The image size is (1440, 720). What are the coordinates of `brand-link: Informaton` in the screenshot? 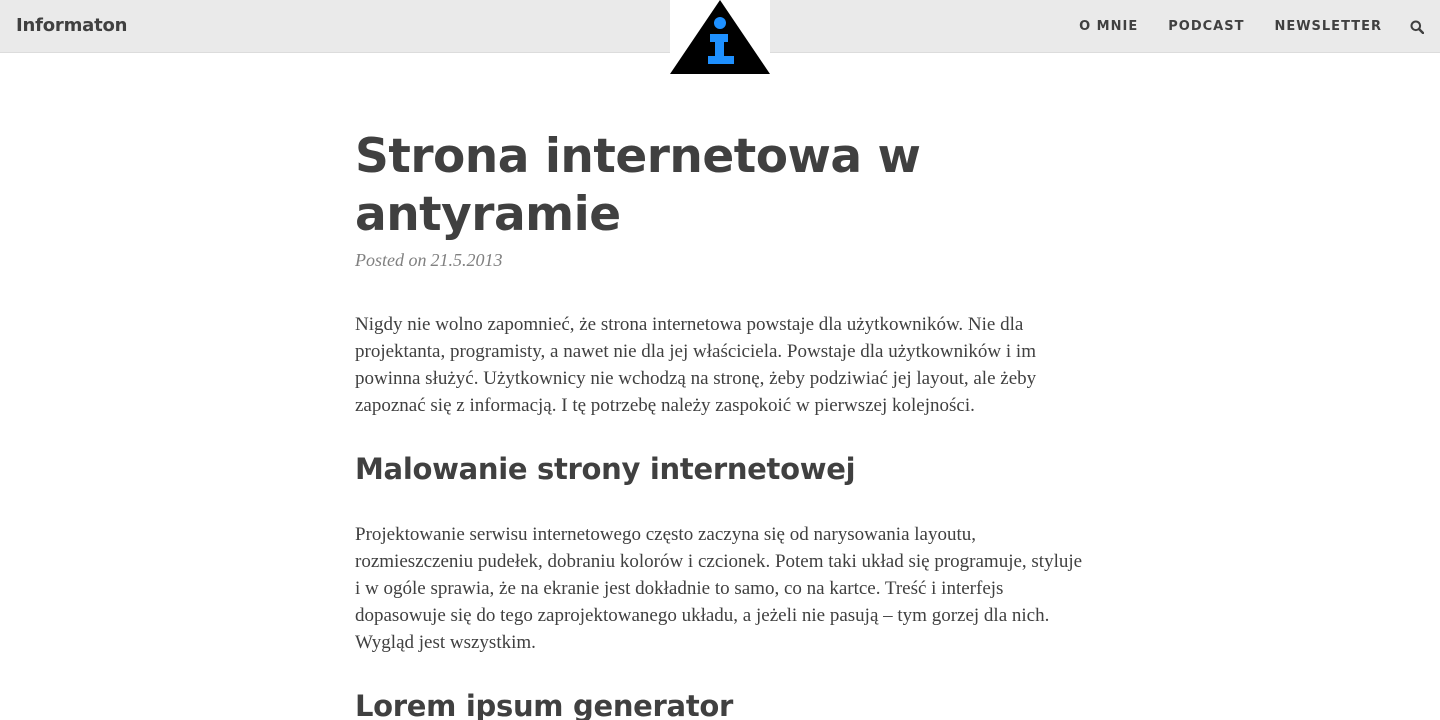 It's located at (71, 25).